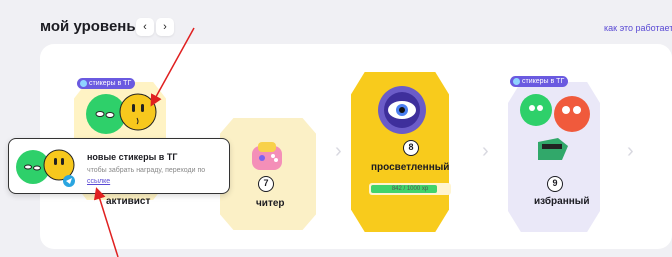 The width and height of the screenshot is (672, 257). I want to click on next-button: ›, so click(165, 27).